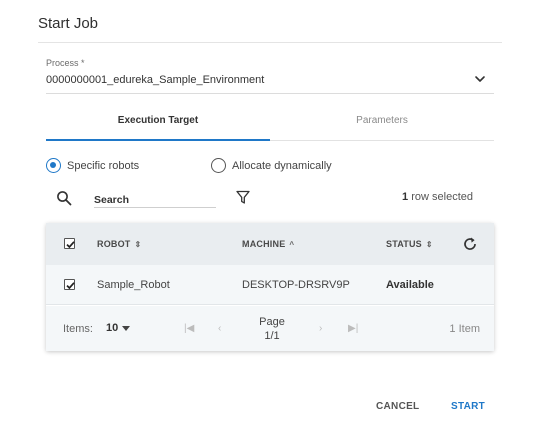 This screenshot has height=424, width=554. Describe the element at coordinates (78, 329) in the screenshot. I see `items-label: Items:` at that location.